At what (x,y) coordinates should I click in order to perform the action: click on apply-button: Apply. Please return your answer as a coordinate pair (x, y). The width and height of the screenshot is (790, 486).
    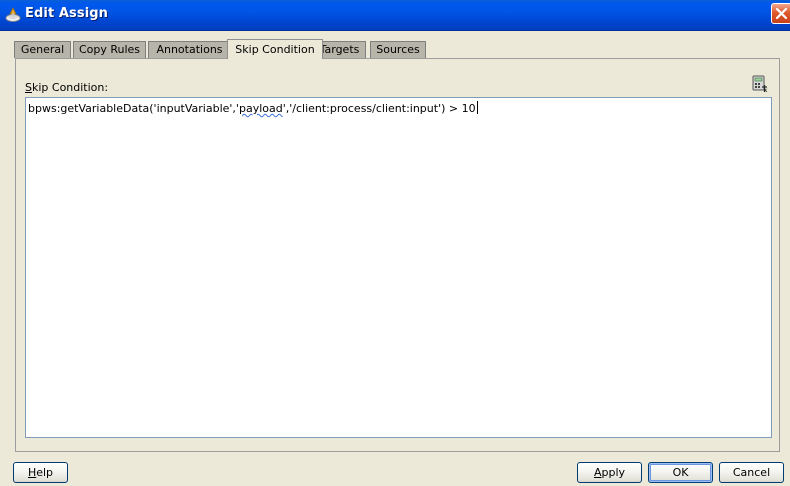
    Looking at the image, I should click on (609, 472).